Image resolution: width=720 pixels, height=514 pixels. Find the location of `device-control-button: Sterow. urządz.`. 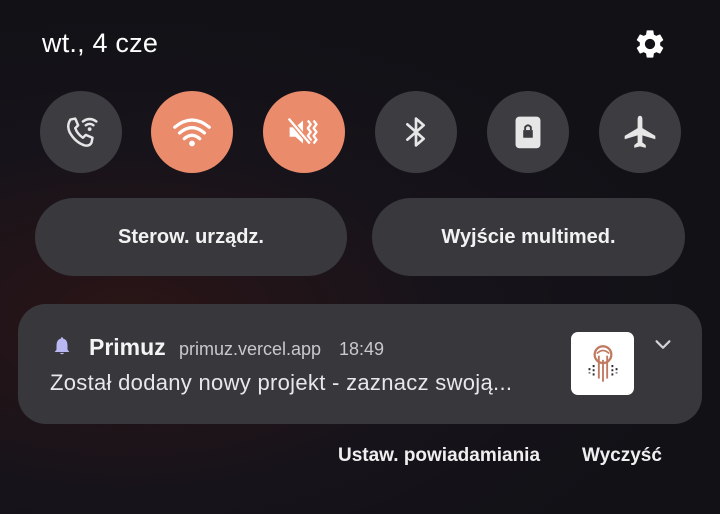

device-control-button: Sterow. urządz. is located at coordinates (191, 237).